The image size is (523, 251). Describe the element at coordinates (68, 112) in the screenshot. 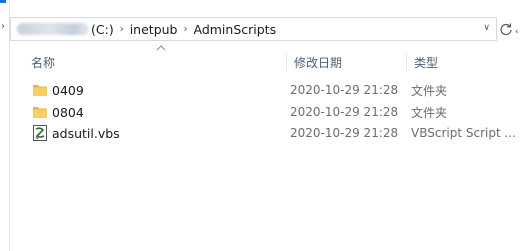

I see `file-name: 0804` at that location.